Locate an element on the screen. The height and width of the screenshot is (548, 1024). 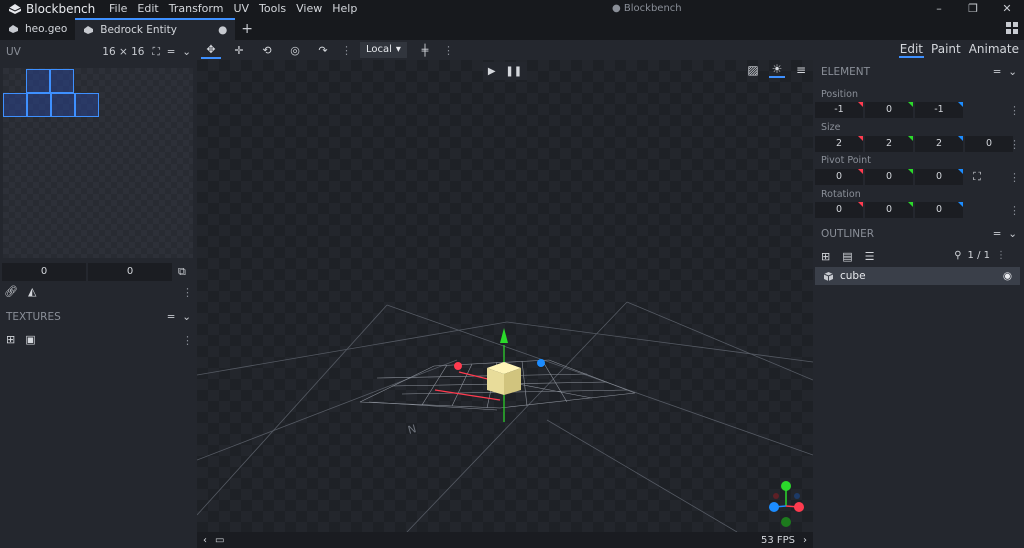
menu-transform: Transform is located at coordinates (196, 9).